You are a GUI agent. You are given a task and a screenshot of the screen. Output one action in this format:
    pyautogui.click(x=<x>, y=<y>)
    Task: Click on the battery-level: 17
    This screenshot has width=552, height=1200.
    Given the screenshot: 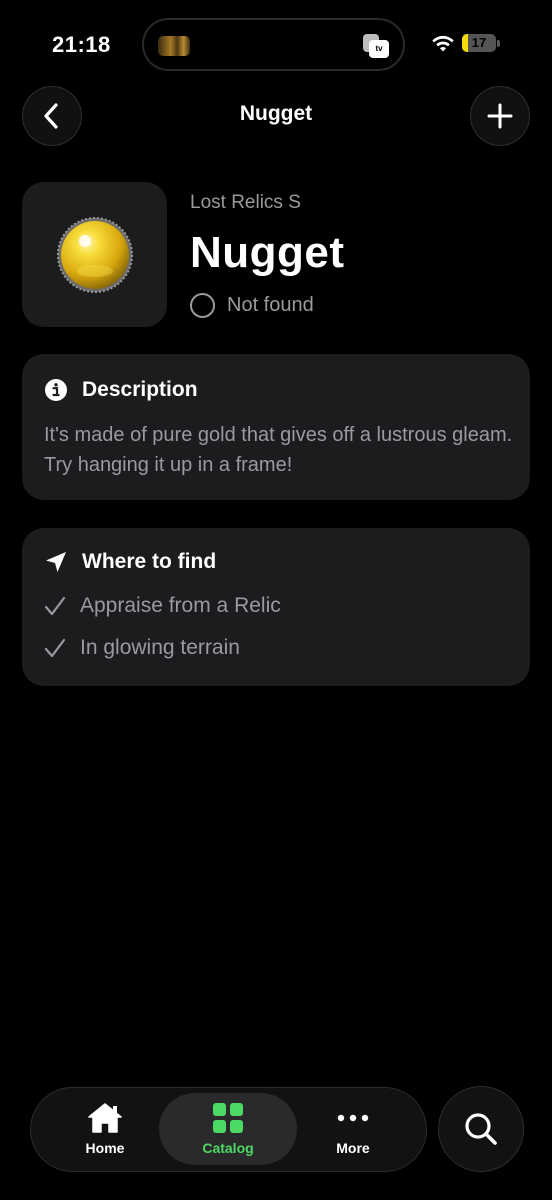 What is the action you would take?
    pyautogui.click(x=479, y=42)
    